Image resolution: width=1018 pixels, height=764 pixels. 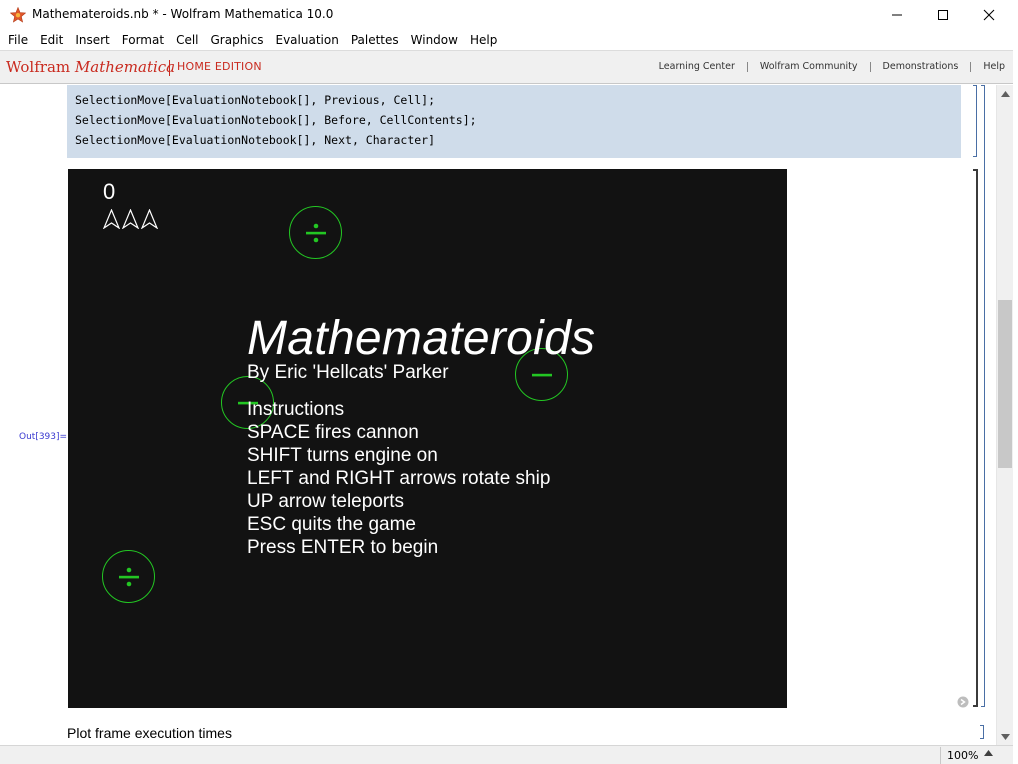 What do you see at coordinates (963, 702) in the screenshot?
I see `suggestions-arrow-icon` at bounding box center [963, 702].